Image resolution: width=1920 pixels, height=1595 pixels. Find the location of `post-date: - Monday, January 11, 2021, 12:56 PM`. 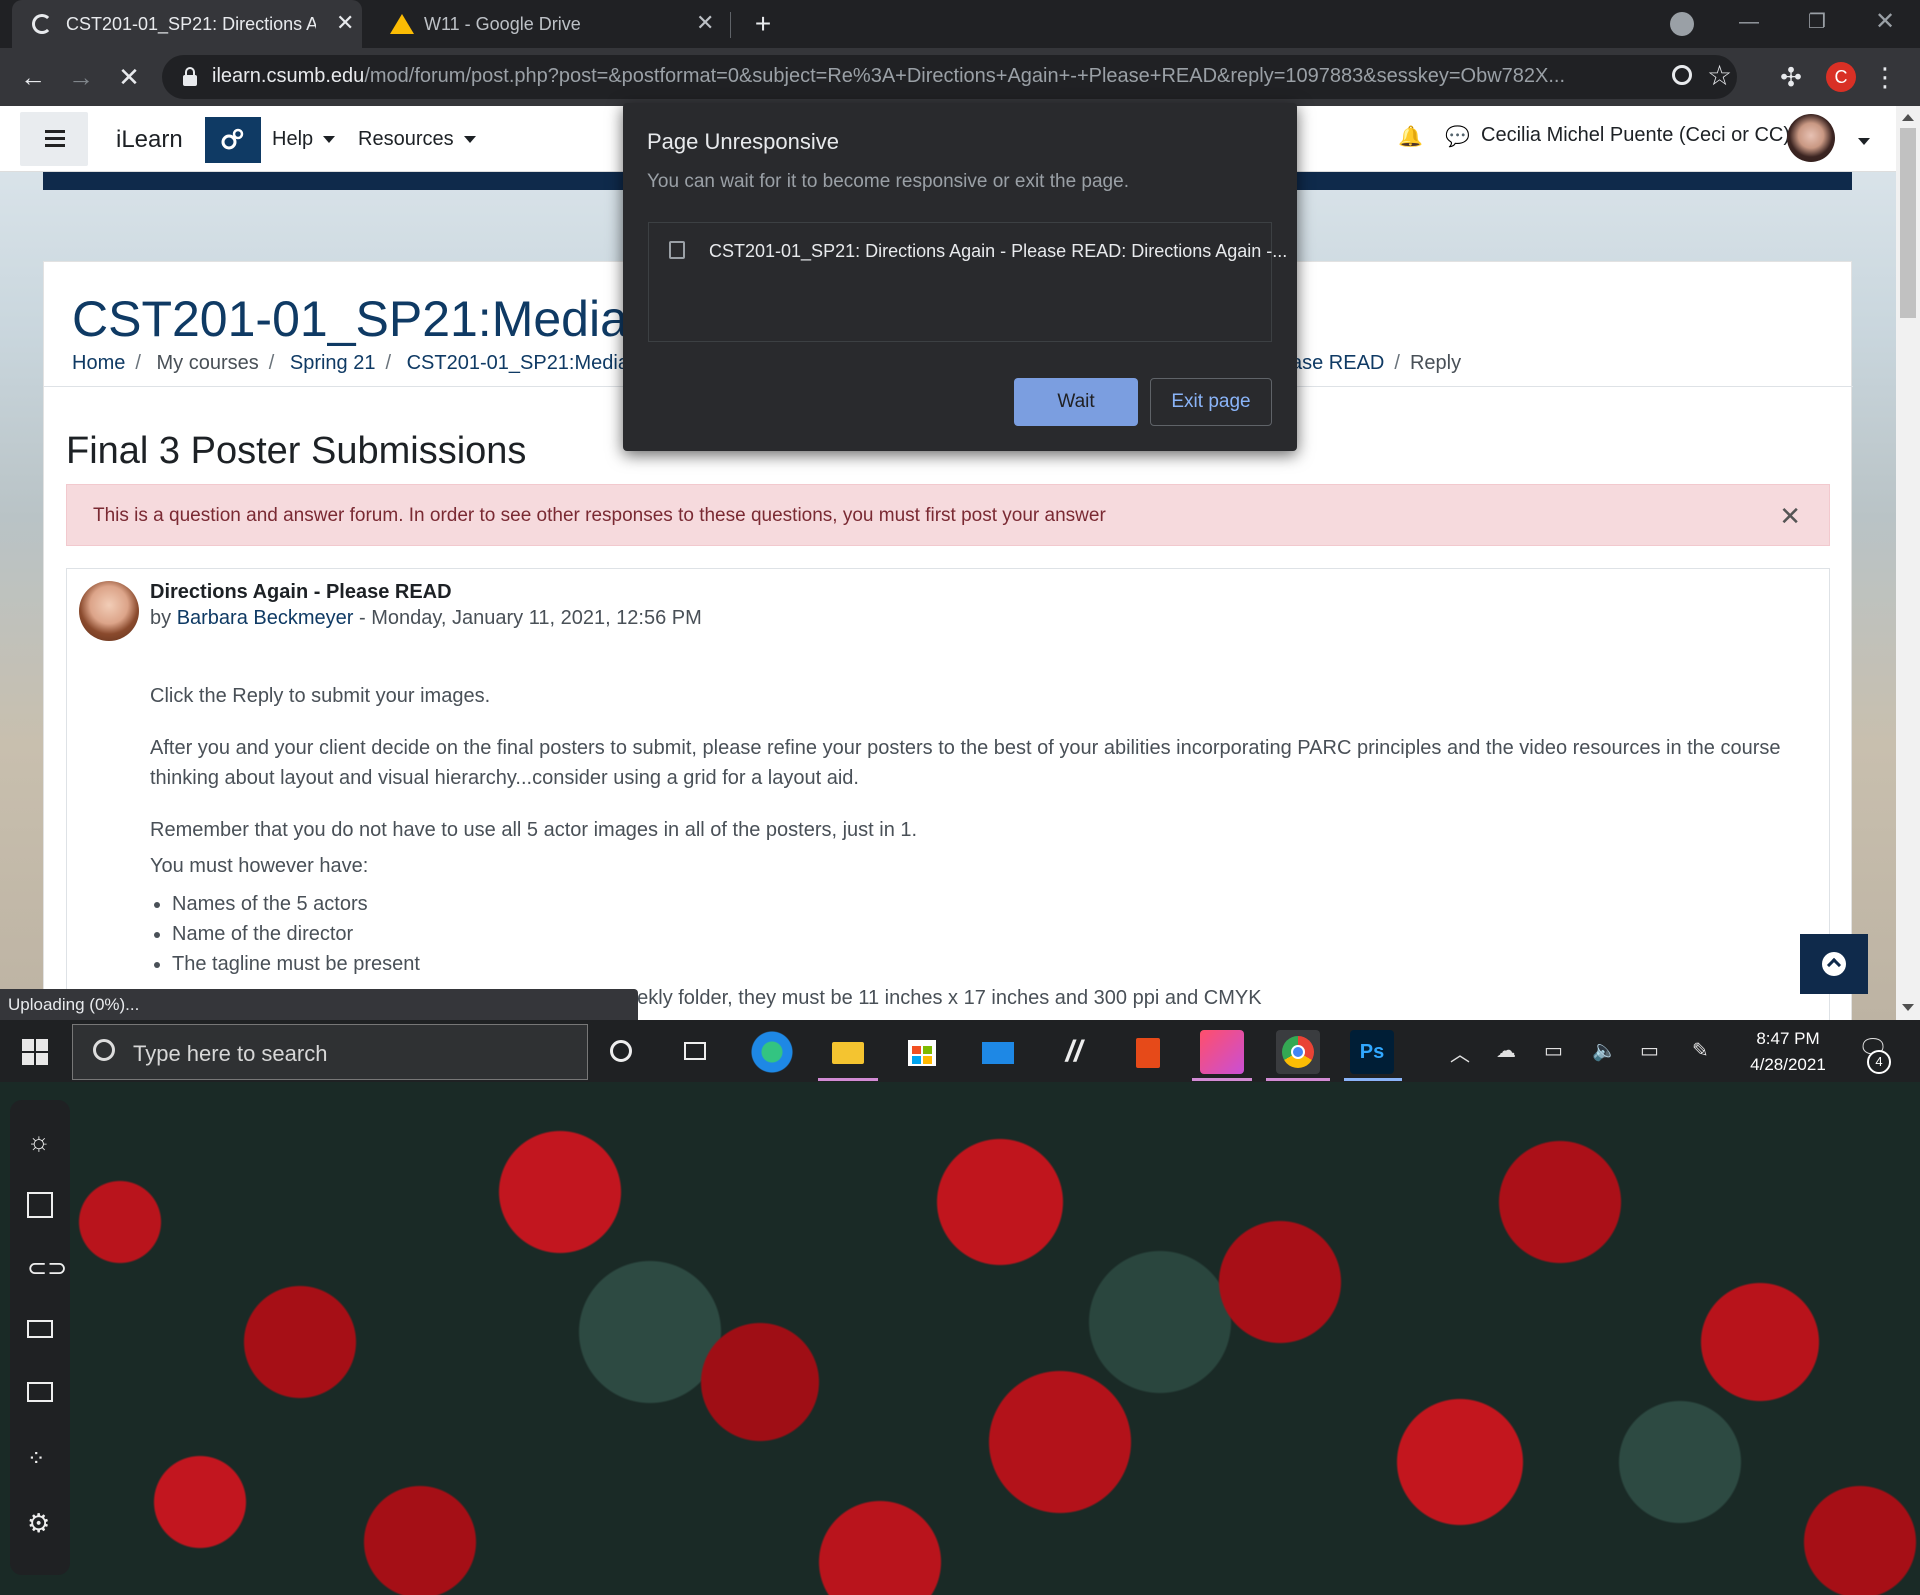

post-date: - Monday, January 11, 2021, 12:56 PM is located at coordinates (530, 618).